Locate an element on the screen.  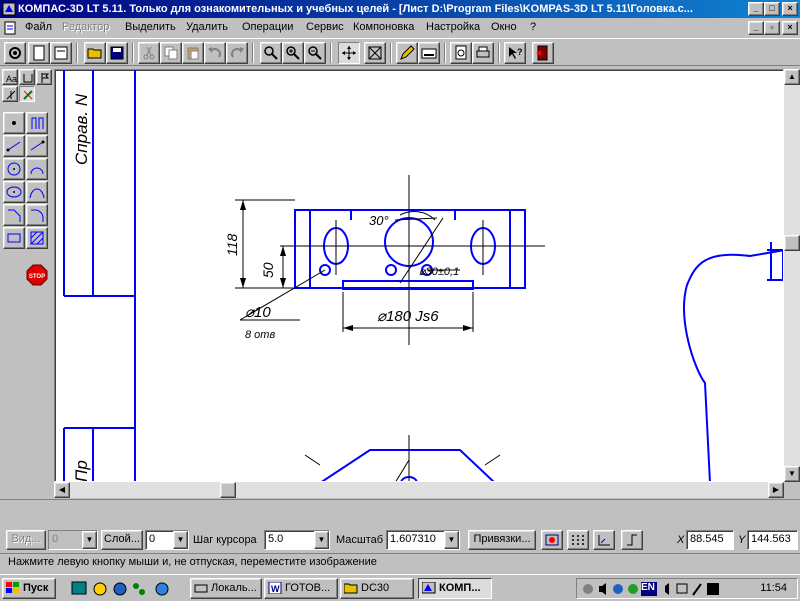
tool-cut is located at coordinates (149, 53).